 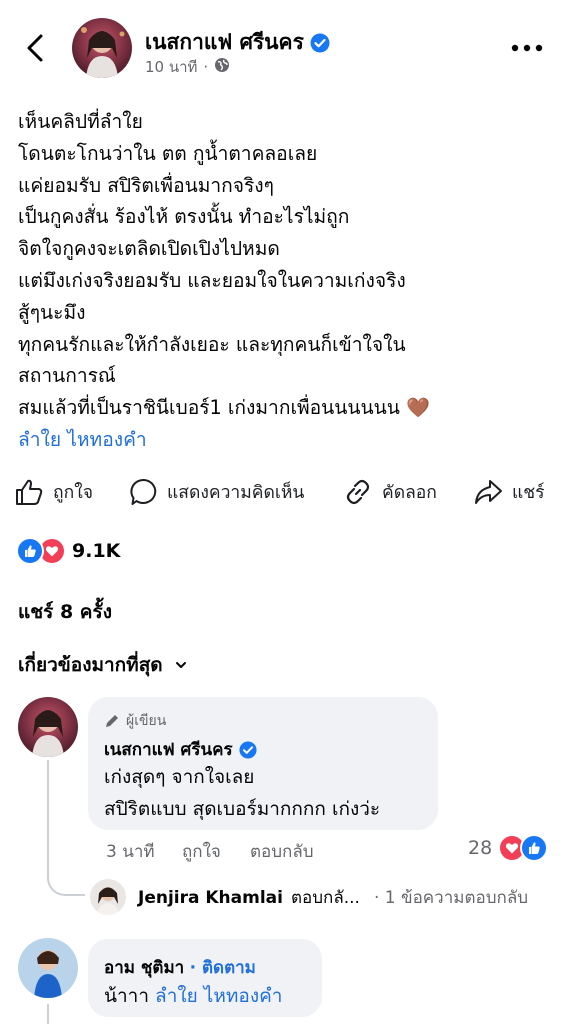 What do you see at coordinates (201, 851) in the screenshot?
I see `comment-like-button: ถูกใจ` at bounding box center [201, 851].